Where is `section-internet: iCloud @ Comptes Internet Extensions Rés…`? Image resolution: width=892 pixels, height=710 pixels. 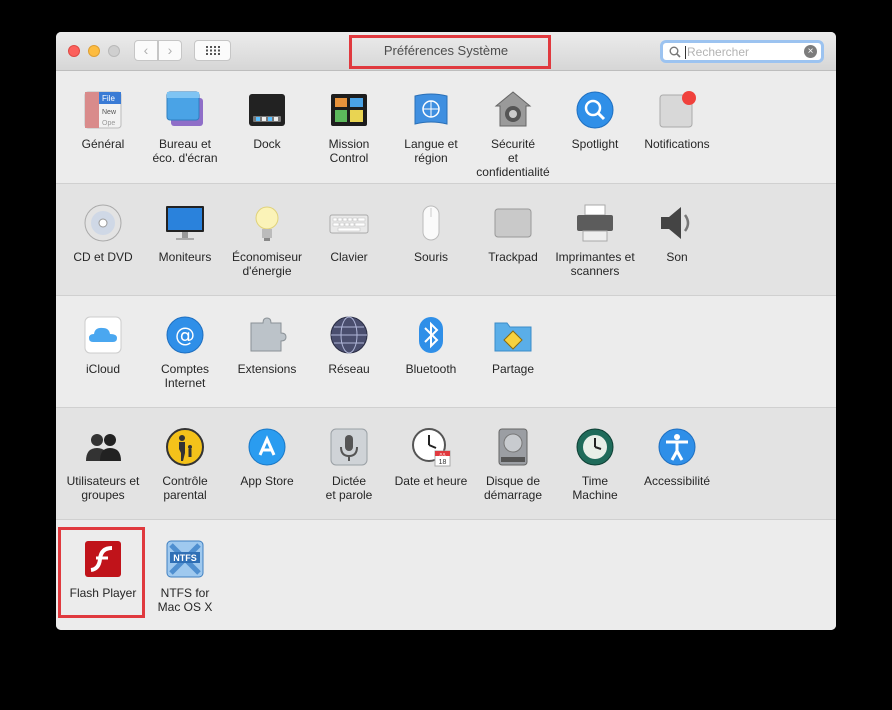
section-internet: iCloud @ Comptes Internet Extensions Rés… is located at coordinates (446, 351).